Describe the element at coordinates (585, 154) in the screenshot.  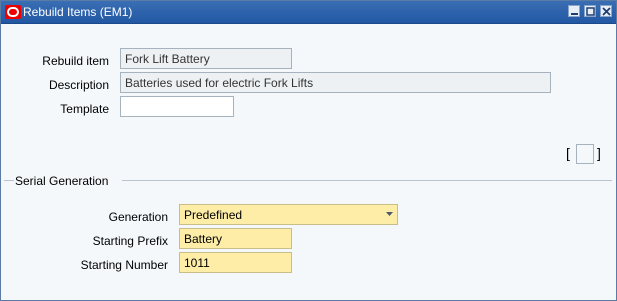
I see `descriptive-flexfield` at that location.